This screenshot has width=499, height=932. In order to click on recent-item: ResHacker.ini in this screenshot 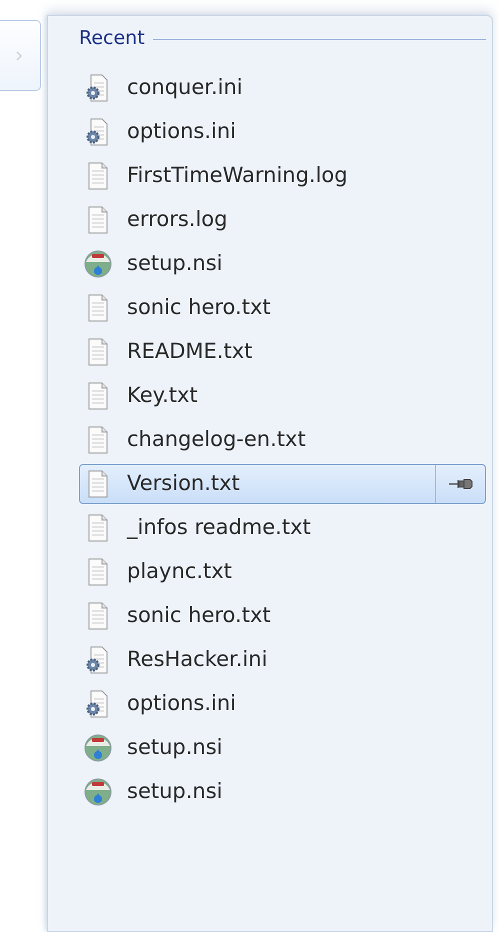, I will do `click(282, 660)`.